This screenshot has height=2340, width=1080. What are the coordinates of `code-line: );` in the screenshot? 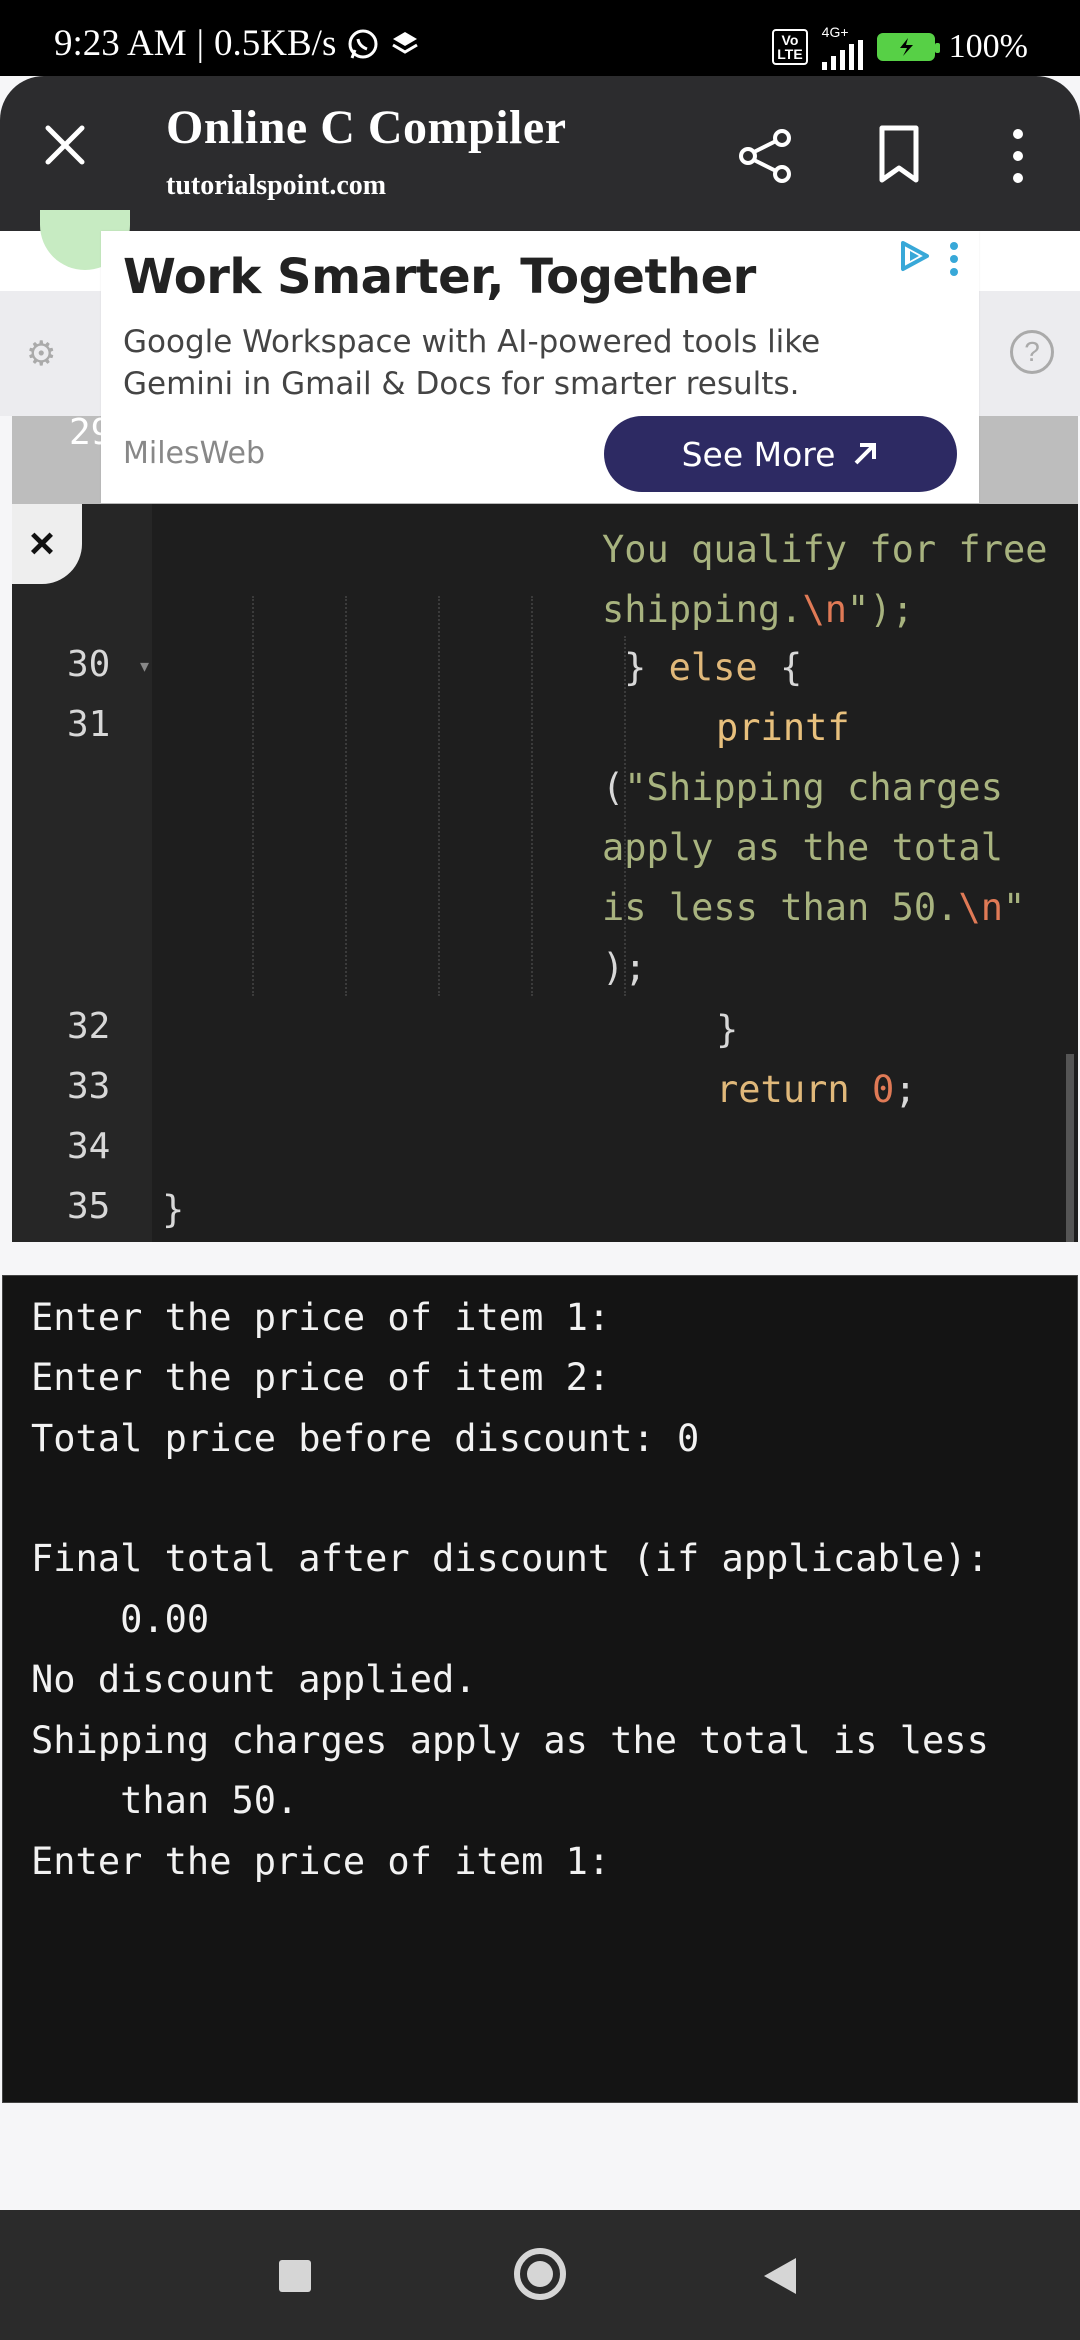 It's located at (624, 967).